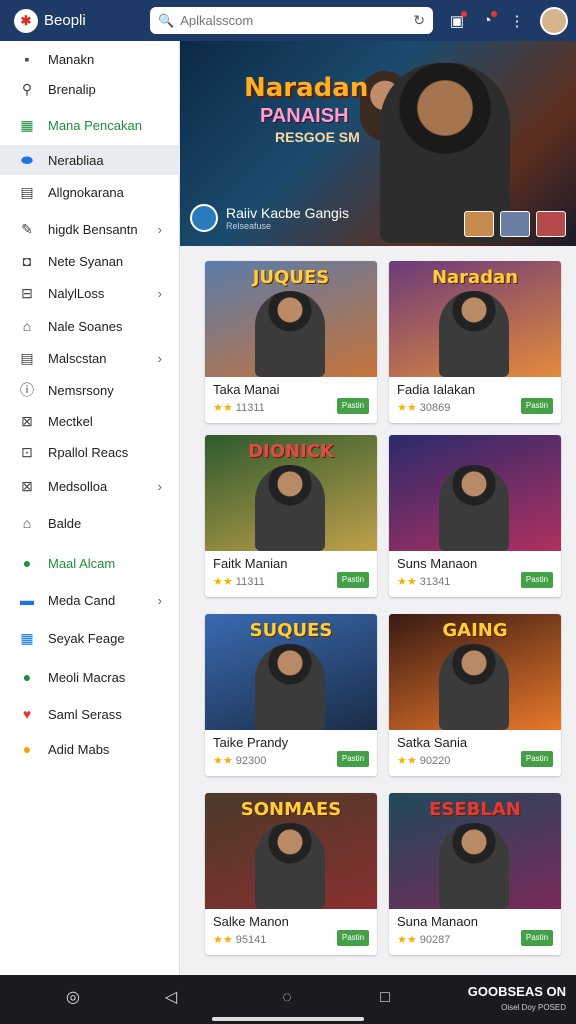  Describe the element at coordinates (27, 451) in the screenshot. I see `square-icon: ⊡` at that location.